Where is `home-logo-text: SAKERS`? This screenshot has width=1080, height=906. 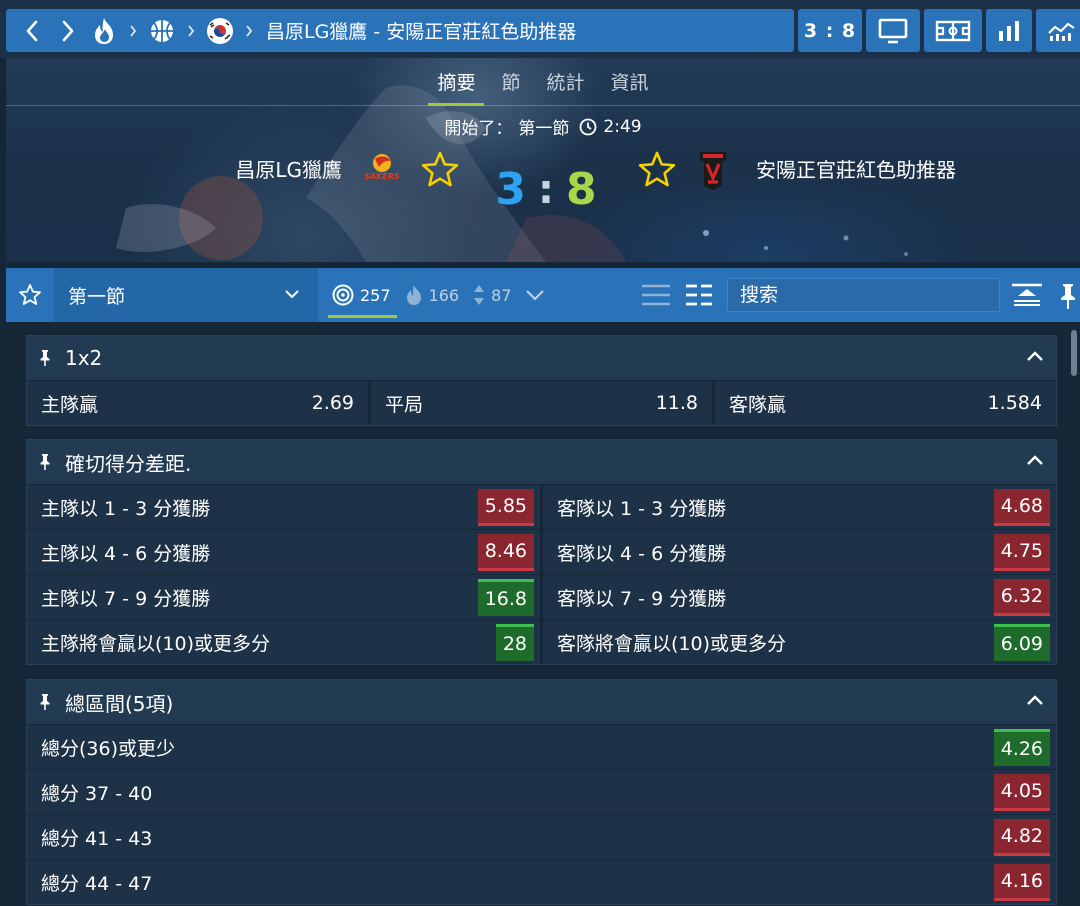
home-logo-text: SAKERS is located at coordinates (382, 176).